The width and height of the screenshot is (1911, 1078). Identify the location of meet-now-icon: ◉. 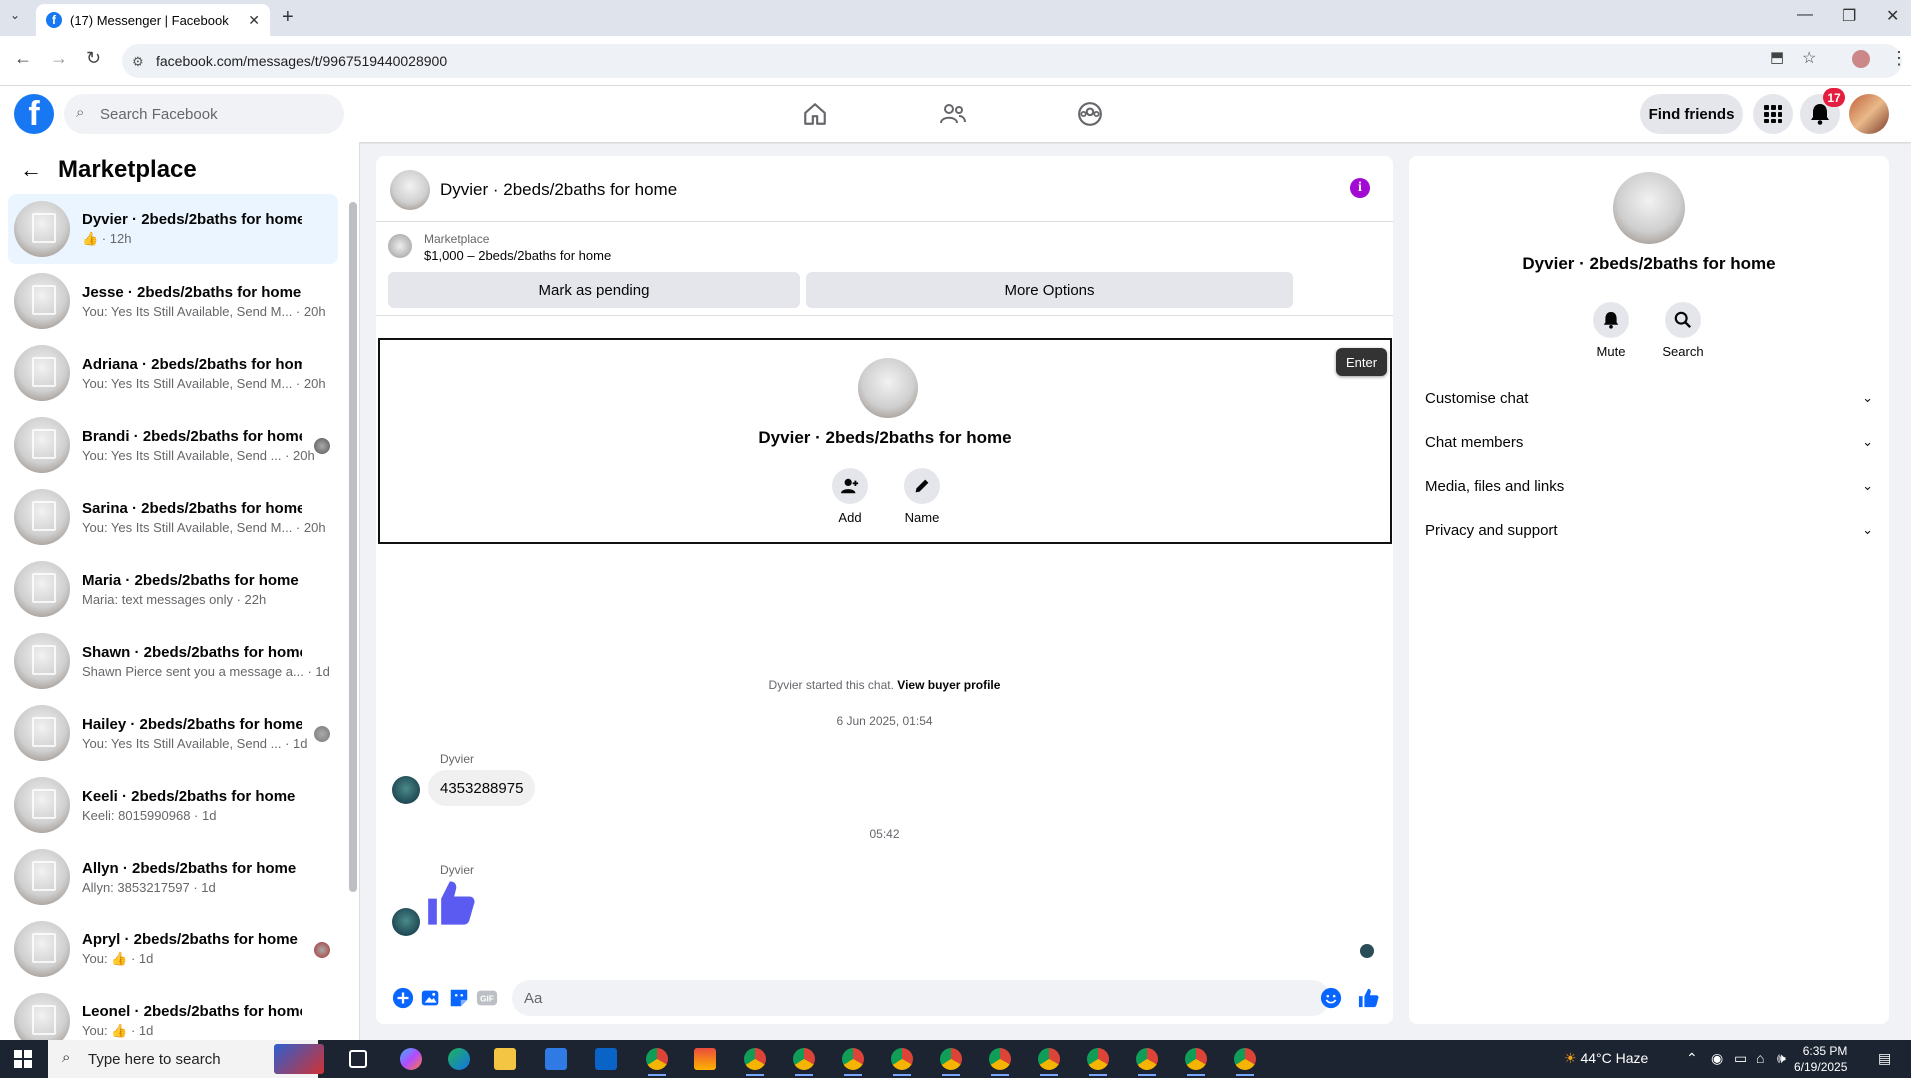
(1717, 1058).